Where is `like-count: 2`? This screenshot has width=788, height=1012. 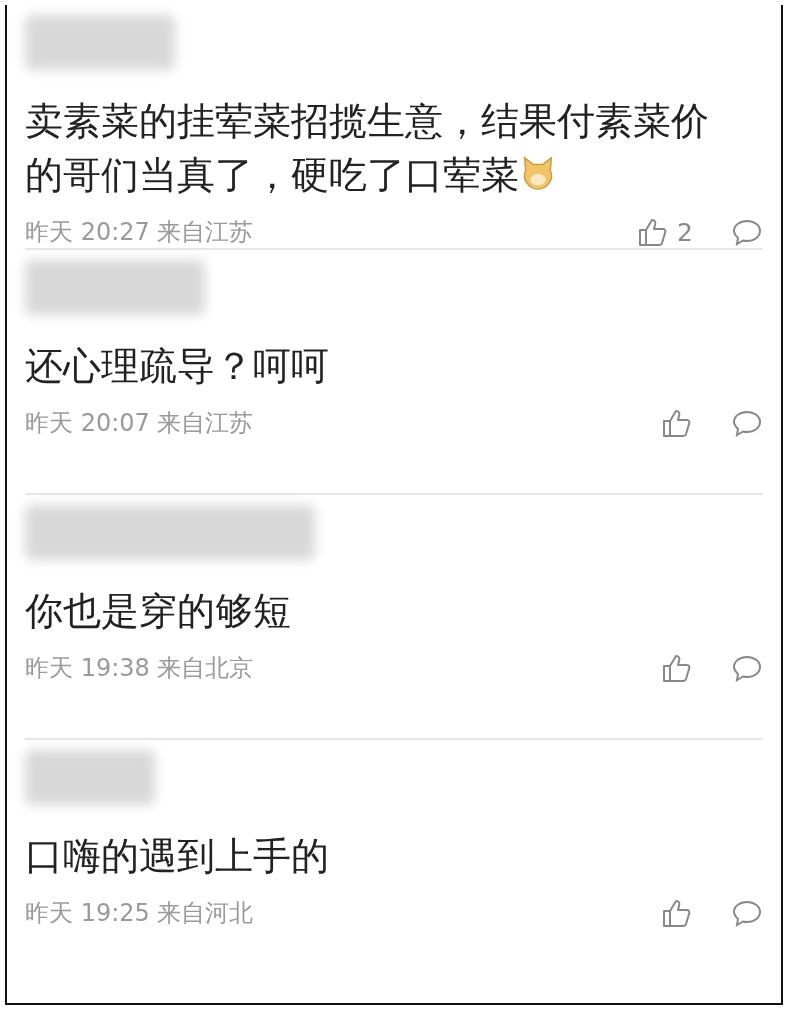
like-count: 2 is located at coordinates (685, 232).